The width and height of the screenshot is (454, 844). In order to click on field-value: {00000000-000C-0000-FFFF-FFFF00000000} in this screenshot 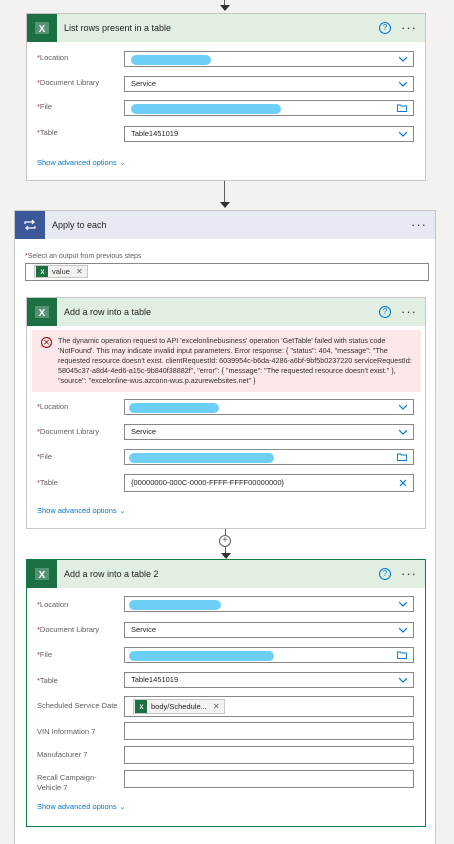, I will do `click(208, 482)`.